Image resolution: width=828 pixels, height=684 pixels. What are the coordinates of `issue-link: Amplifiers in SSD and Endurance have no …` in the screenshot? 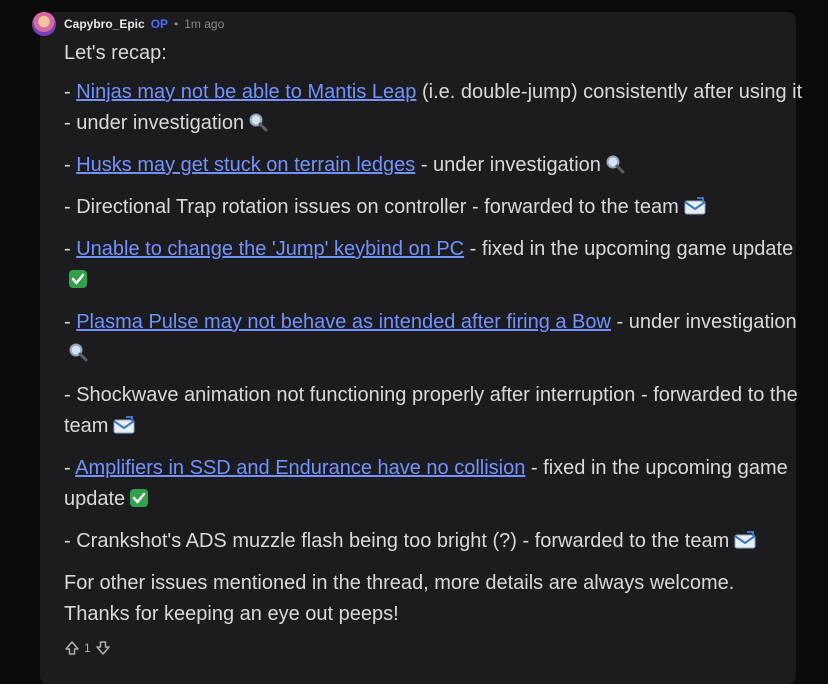 It's located at (300, 468).